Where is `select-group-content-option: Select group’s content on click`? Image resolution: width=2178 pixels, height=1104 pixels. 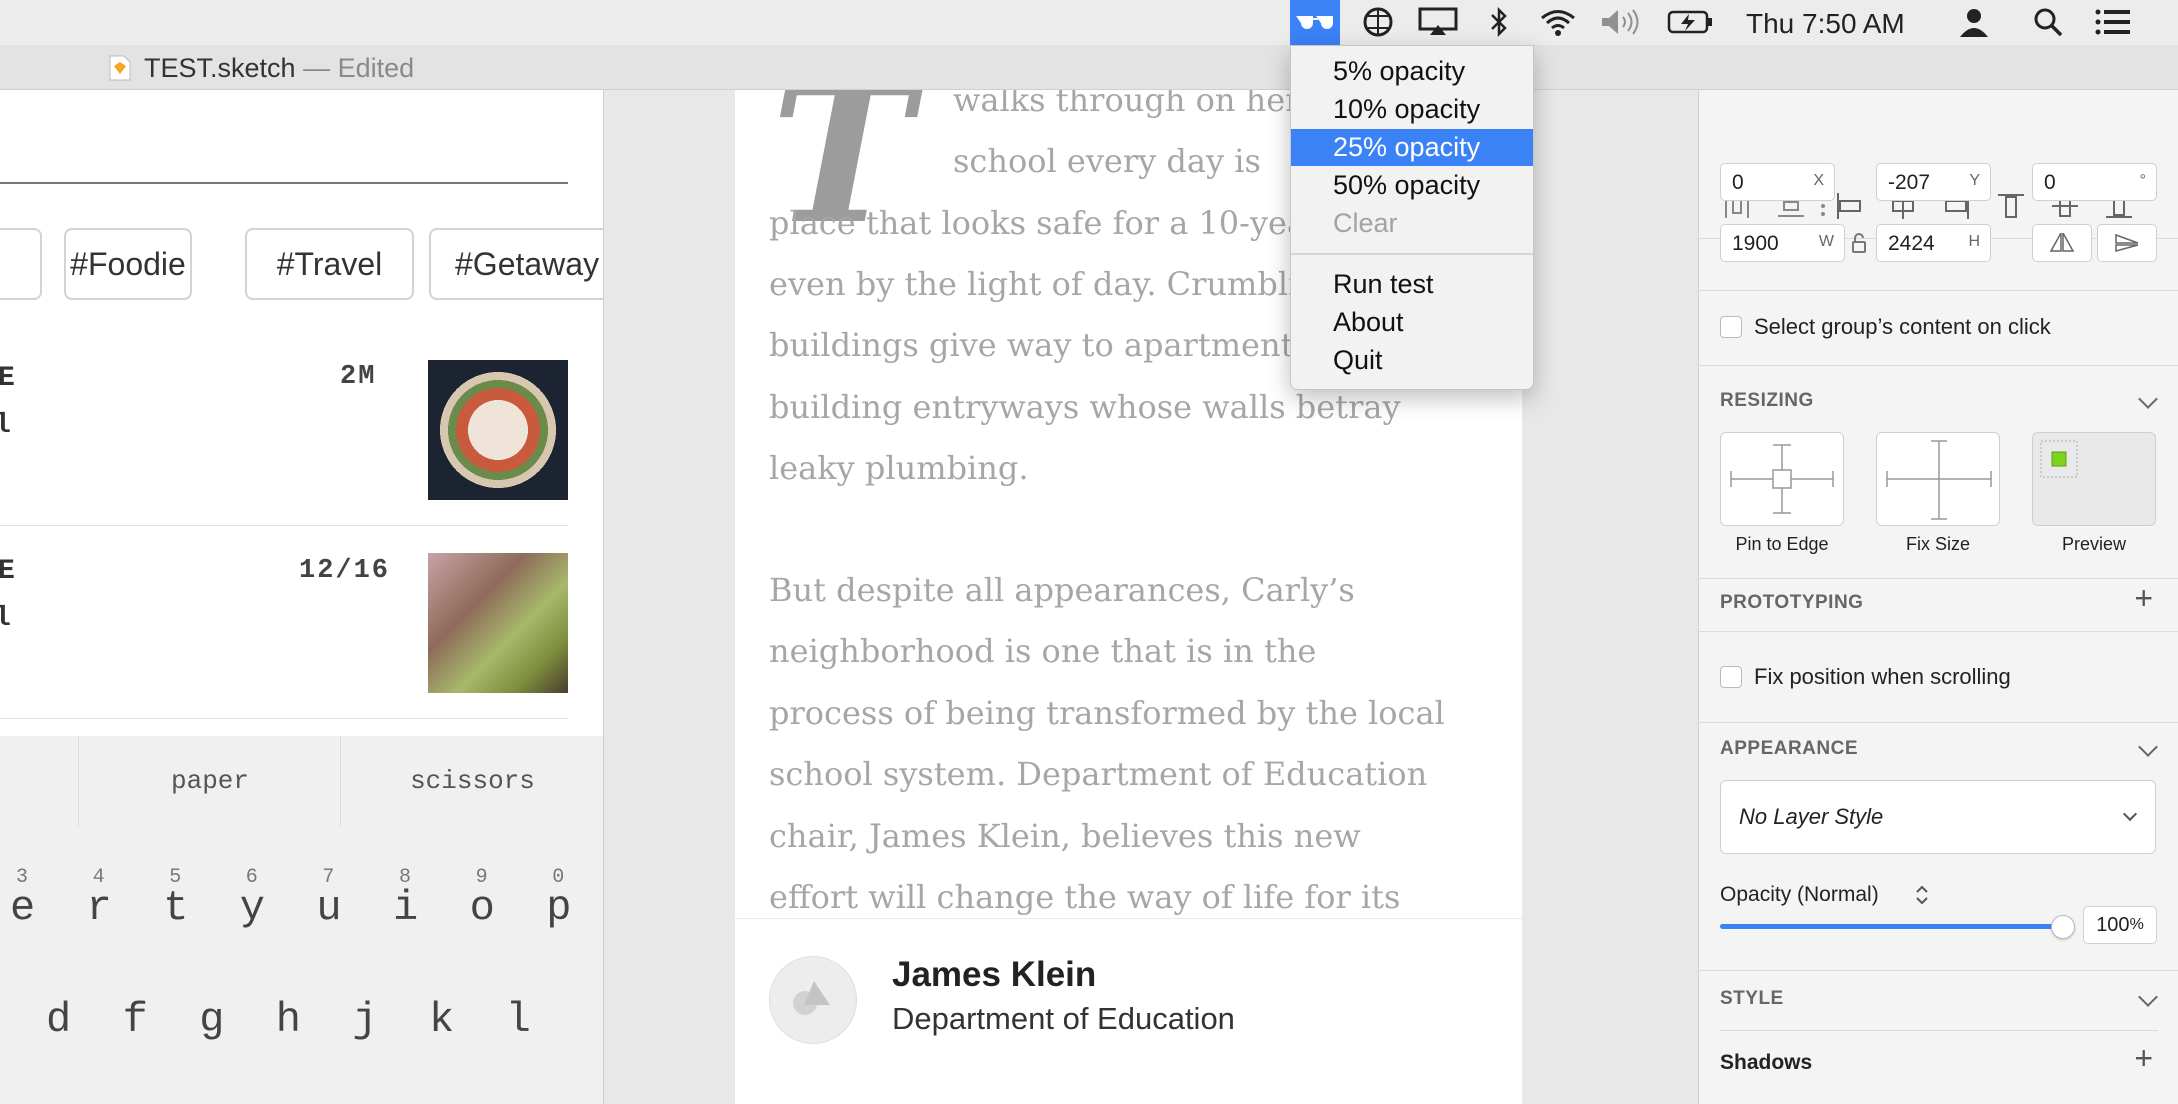 select-group-content-option: Select group’s content on click is located at coordinates (1885, 327).